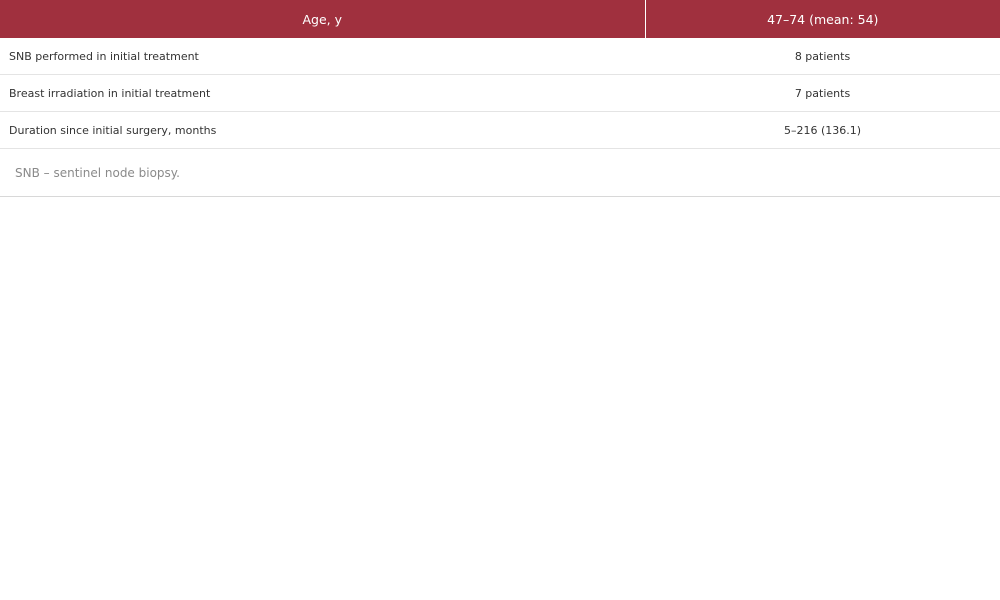  Describe the element at coordinates (822, 130) in the screenshot. I see `row-value: 5–216 (136.1)` at that location.